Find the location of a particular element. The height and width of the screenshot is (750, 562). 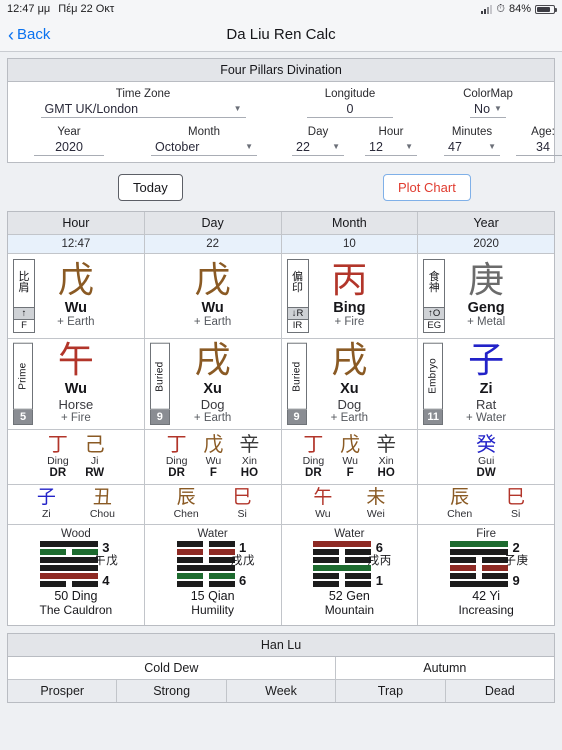

month-field: Month October ▼ is located at coordinates (204, 141).